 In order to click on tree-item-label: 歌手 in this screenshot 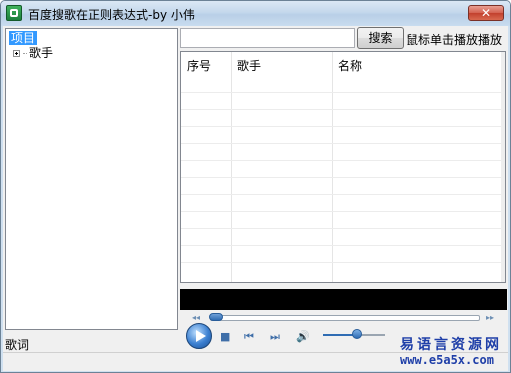, I will do `click(41, 53)`.